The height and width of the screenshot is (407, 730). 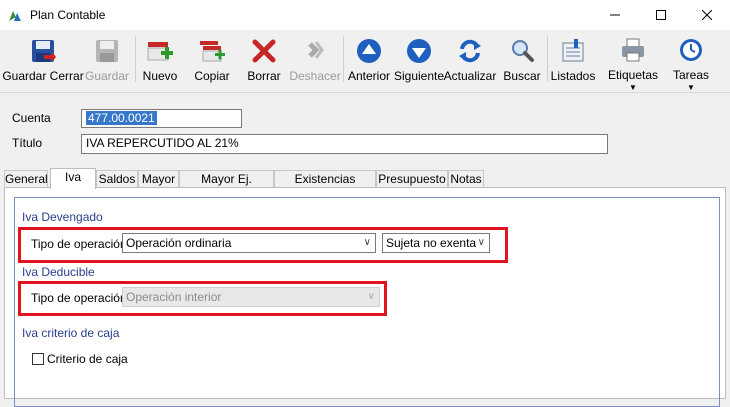 What do you see at coordinates (44, 51) in the screenshot?
I see `save-close-icon` at bounding box center [44, 51].